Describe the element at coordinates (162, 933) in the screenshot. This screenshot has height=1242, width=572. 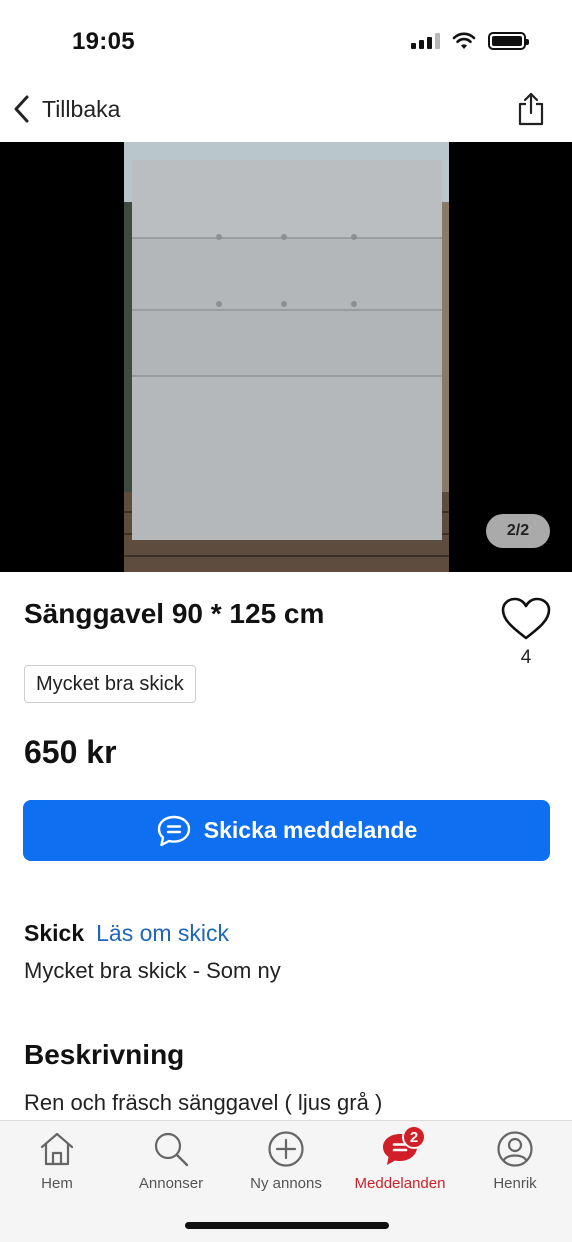
I see `read-about-condition-link: Läs om skick` at that location.